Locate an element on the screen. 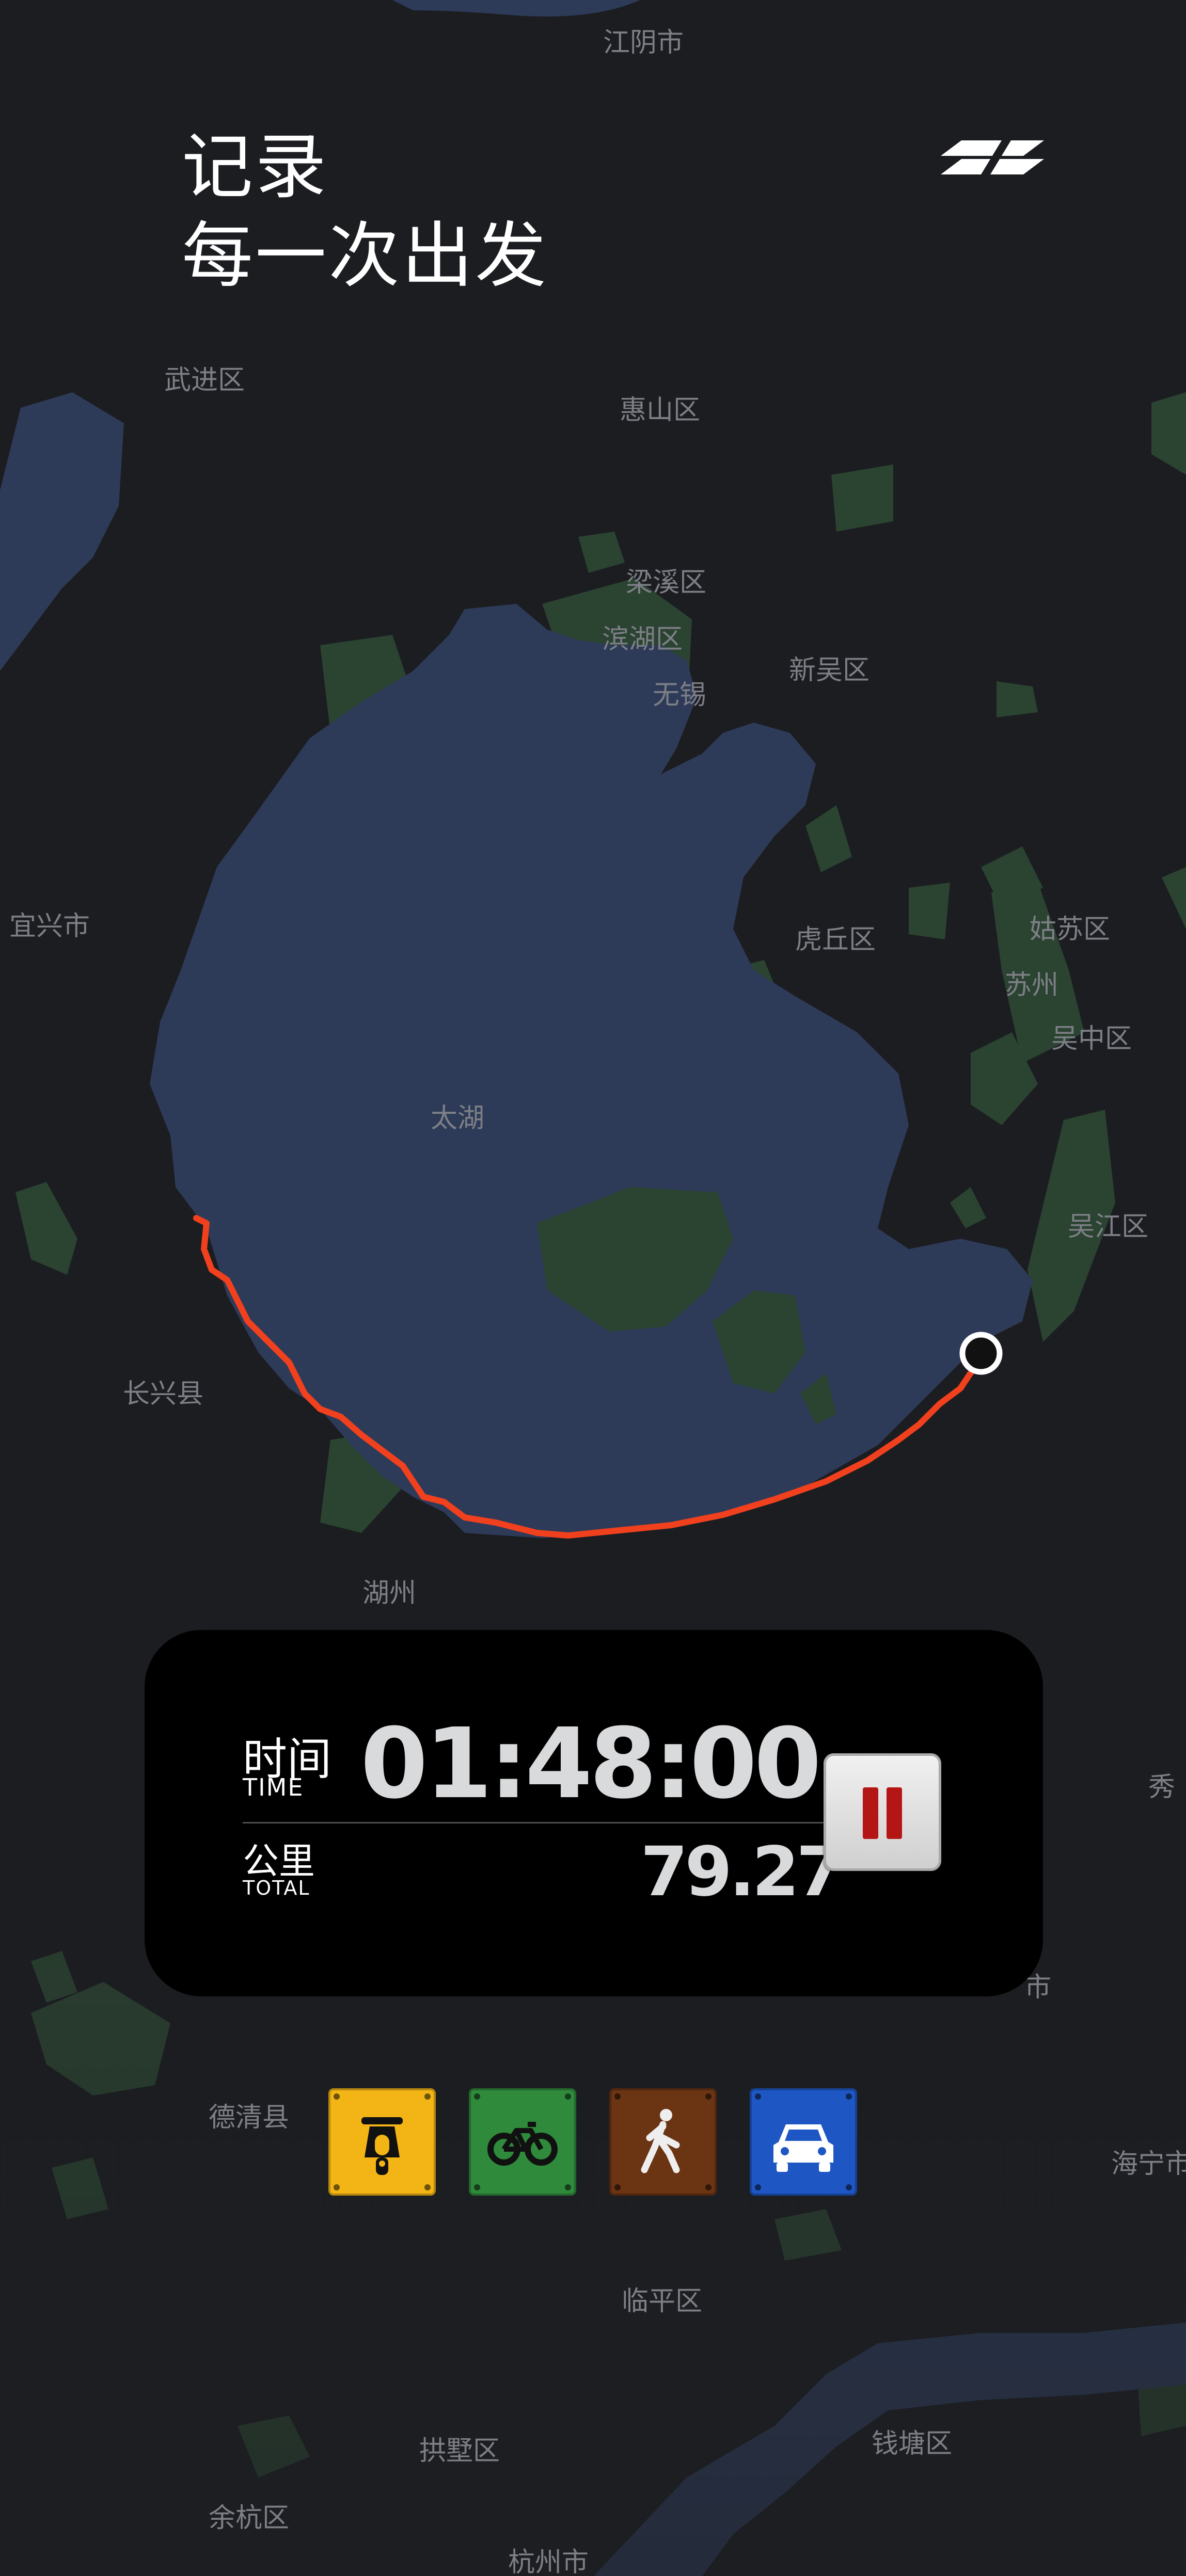  pause-bar-left is located at coordinates (870, 1813).